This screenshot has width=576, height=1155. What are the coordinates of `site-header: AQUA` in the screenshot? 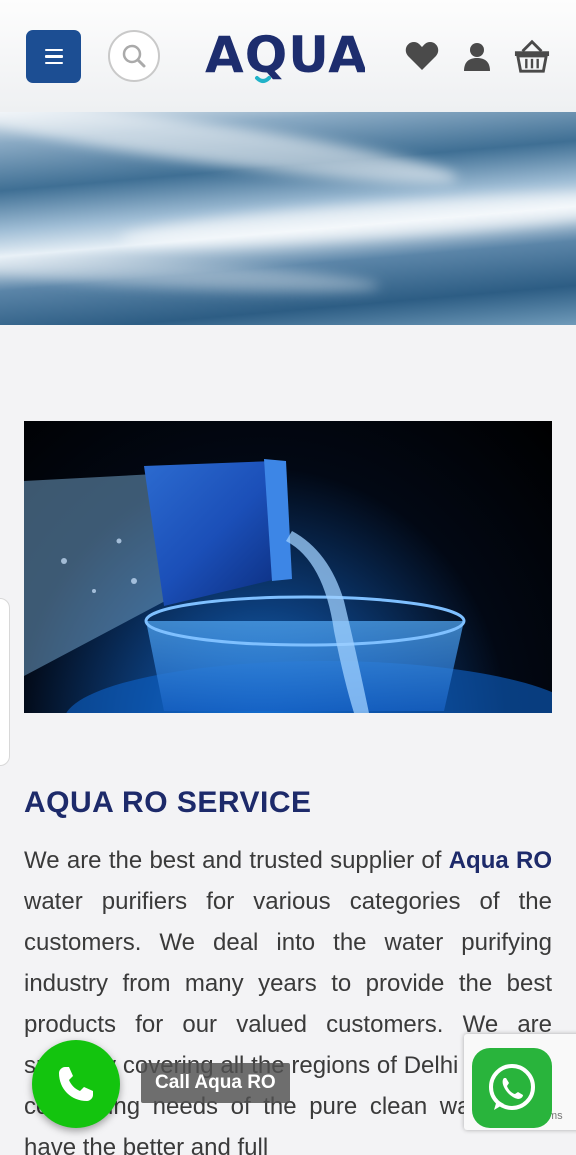 It's located at (288, 56).